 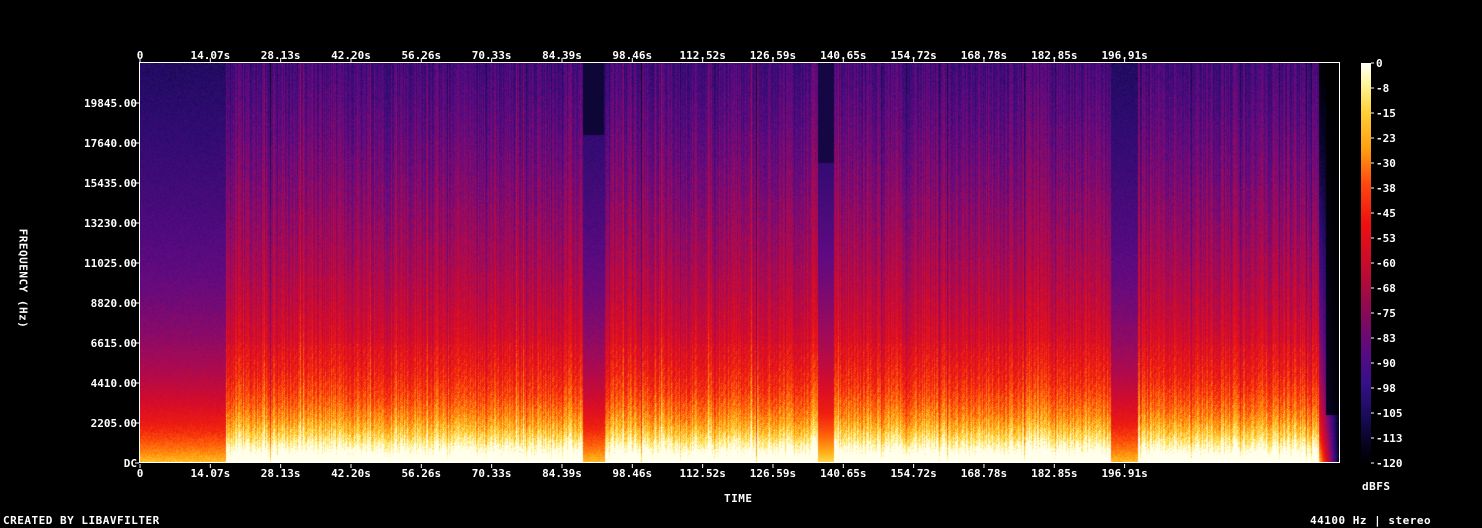 What do you see at coordinates (738, 498) in the screenshot?
I see `x-axis-label: TIME` at bounding box center [738, 498].